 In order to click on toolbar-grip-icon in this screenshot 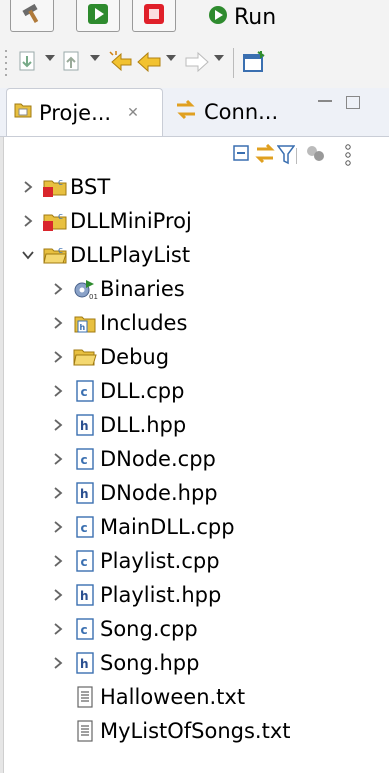, I will do `click(7, 65)`.